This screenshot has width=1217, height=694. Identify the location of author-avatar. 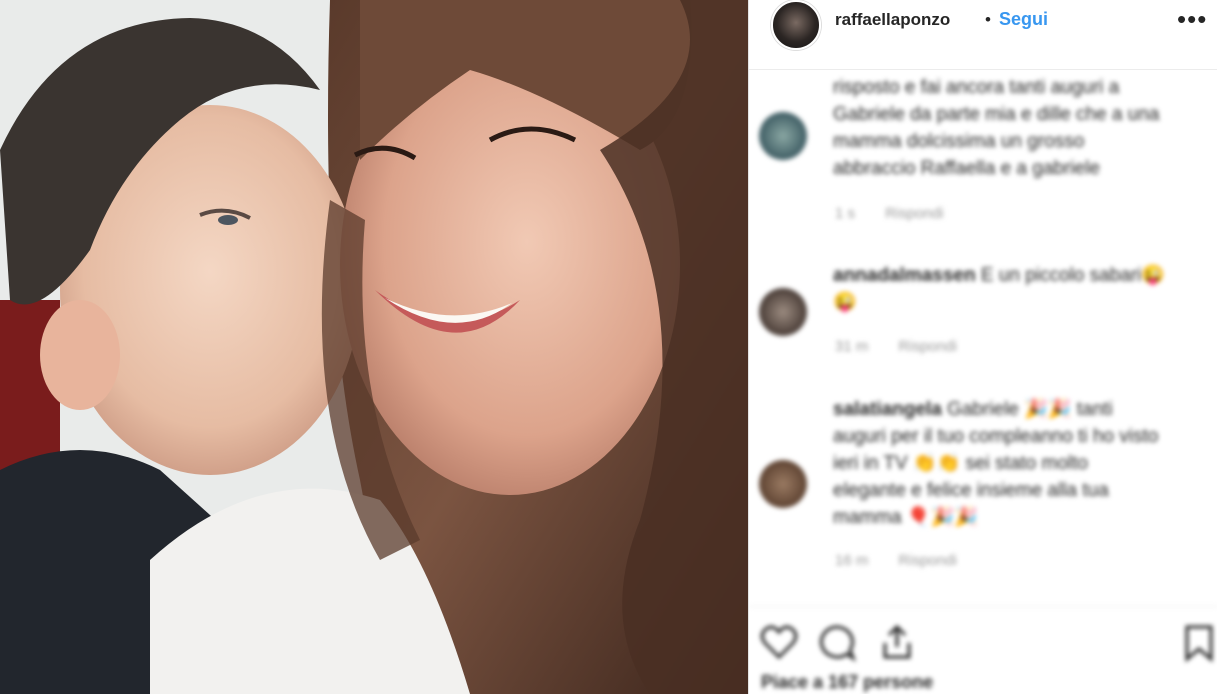
(796, 25).